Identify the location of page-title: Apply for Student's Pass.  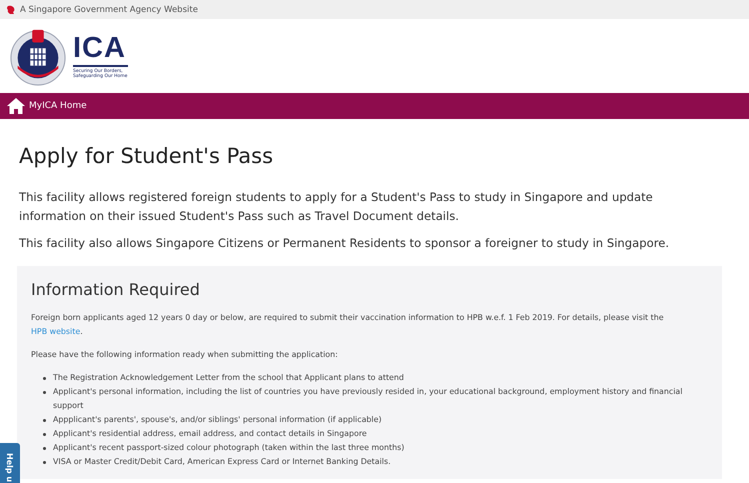
(146, 156).